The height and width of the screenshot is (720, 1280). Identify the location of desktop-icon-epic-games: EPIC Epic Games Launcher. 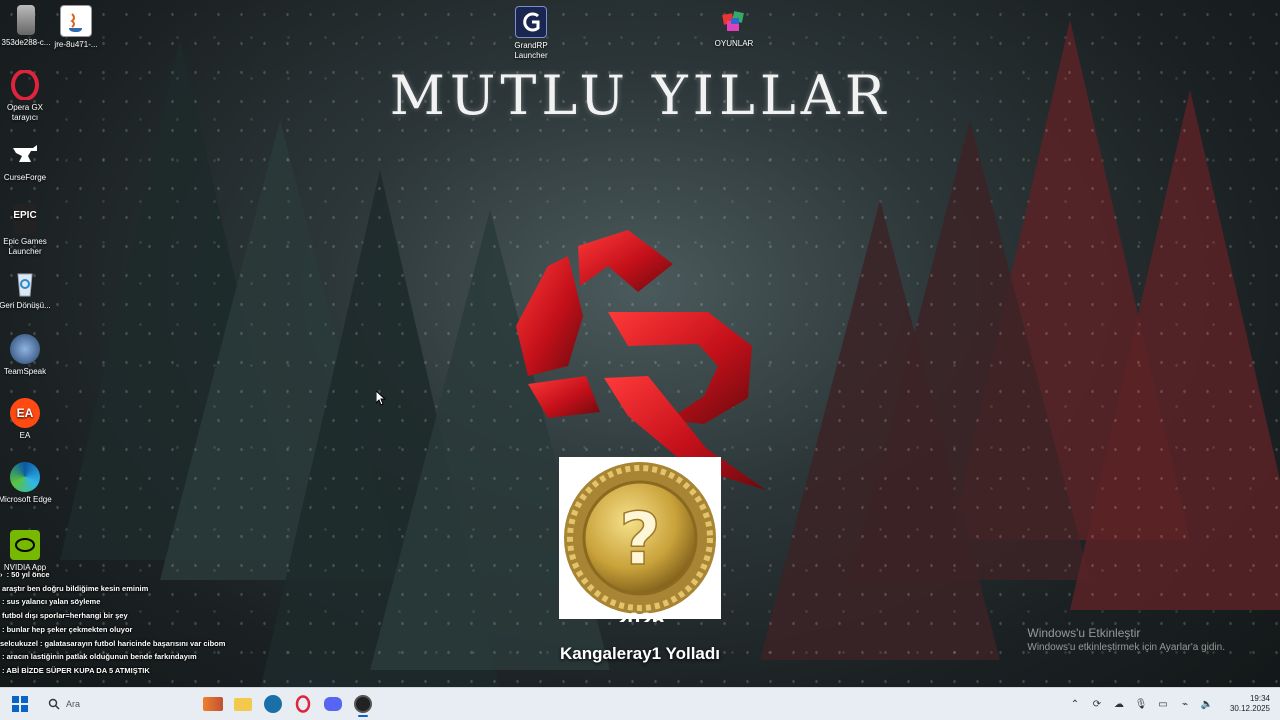
(28, 230).